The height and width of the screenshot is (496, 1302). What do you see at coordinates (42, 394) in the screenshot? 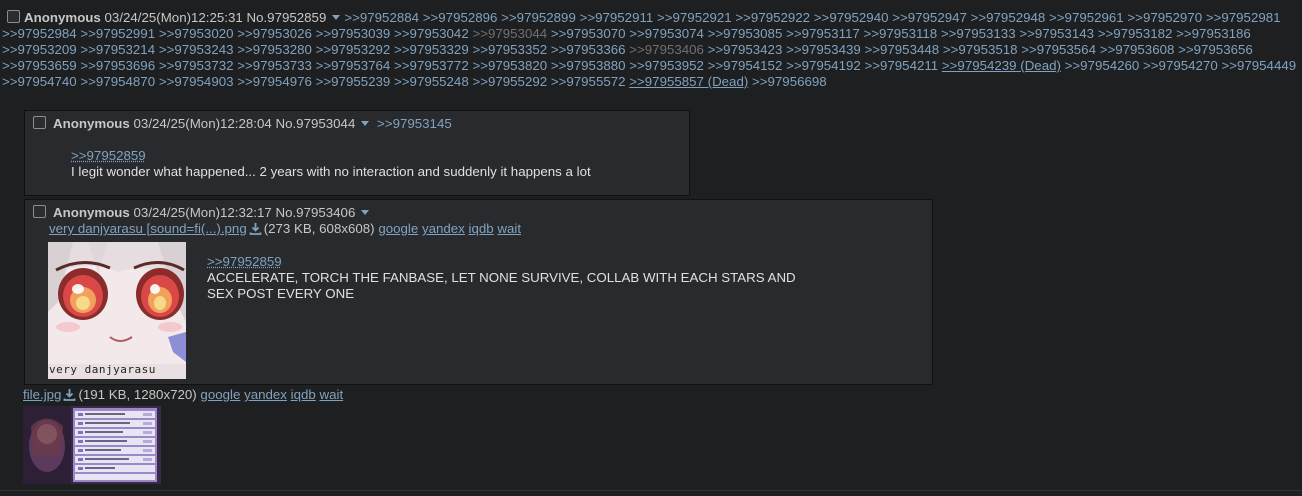
I see `op-file-name: file.jpg` at bounding box center [42, 394].